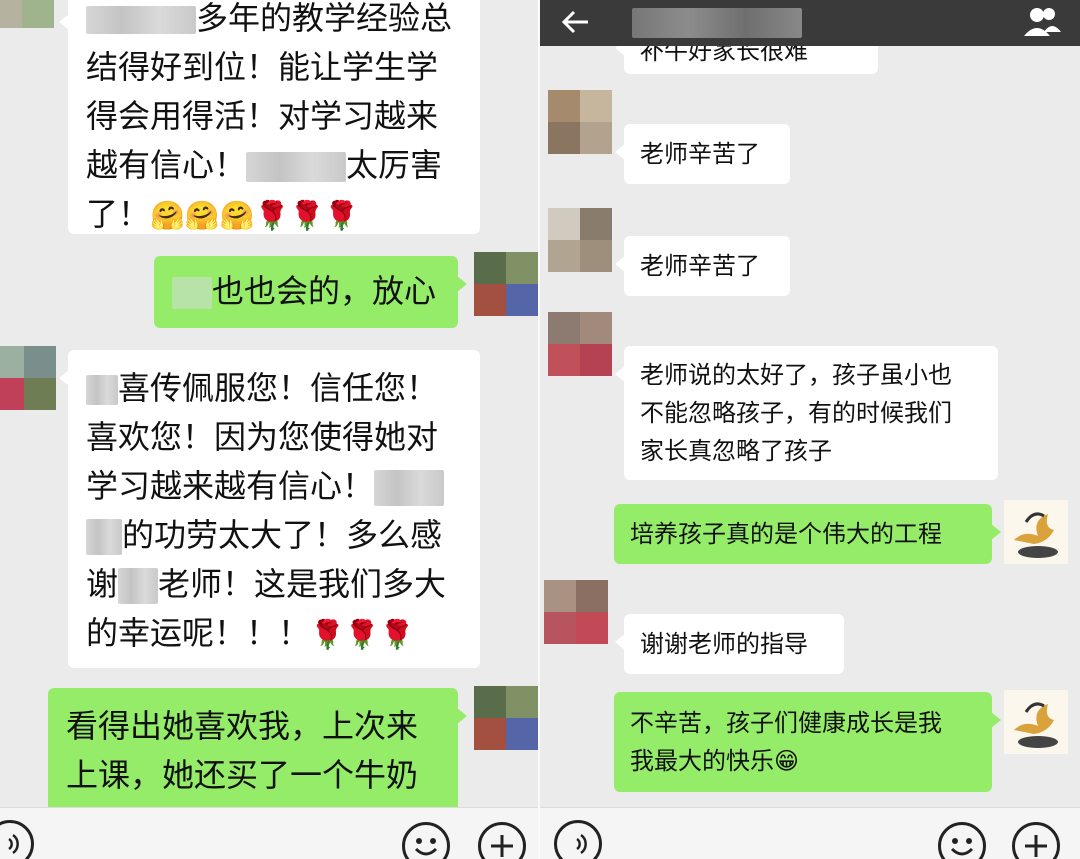  Describe the element at coordinates (266, 584) in the screenshot. I see `message-line: 谢老师！这是我们多大` at that location.